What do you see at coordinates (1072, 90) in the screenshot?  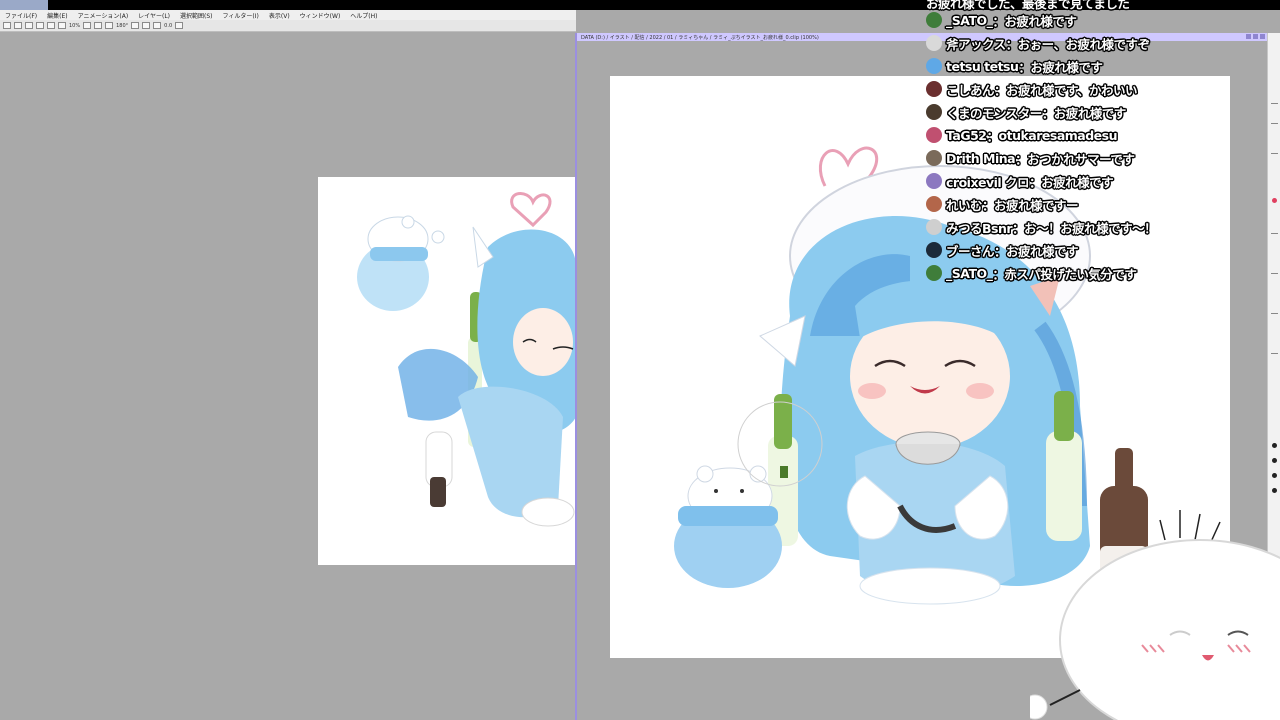 I see `chat-message-text: お疲れ様です、かわいい` at bounding box center [1072, 90].